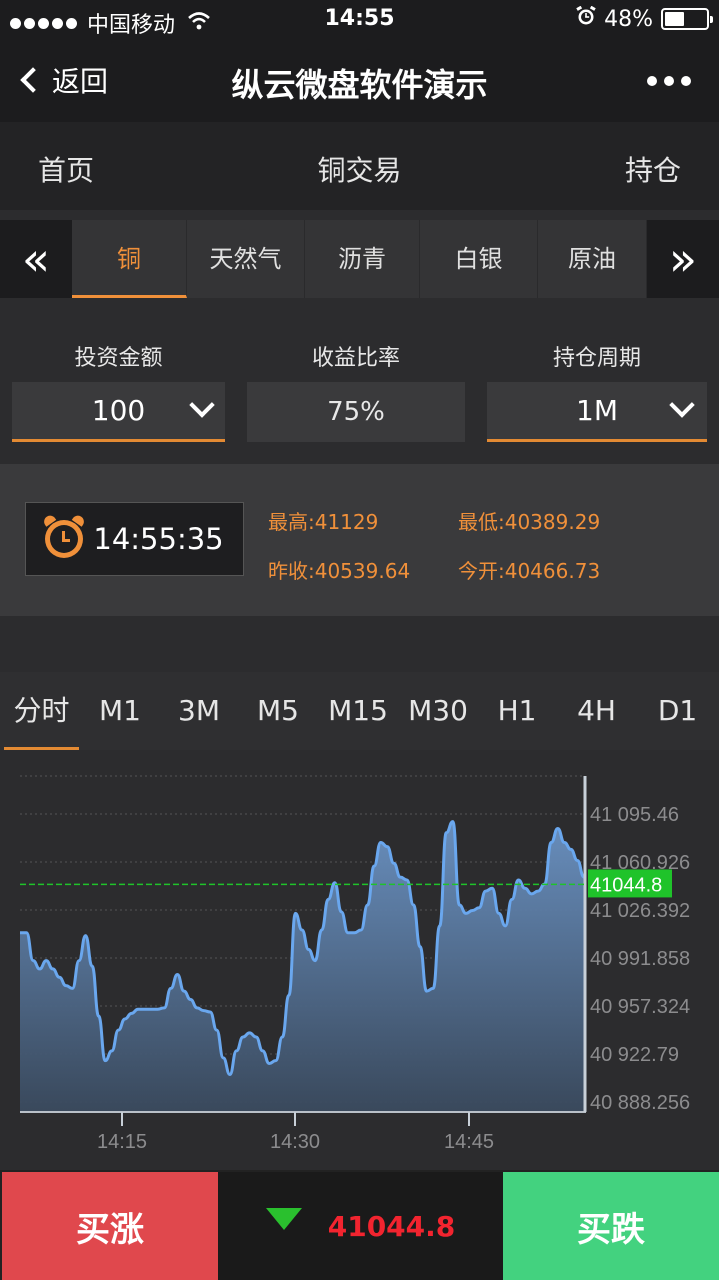 This screenshot has height=1280, width=719. I want to click on invest-amount-select: 100, so click(118, 412).